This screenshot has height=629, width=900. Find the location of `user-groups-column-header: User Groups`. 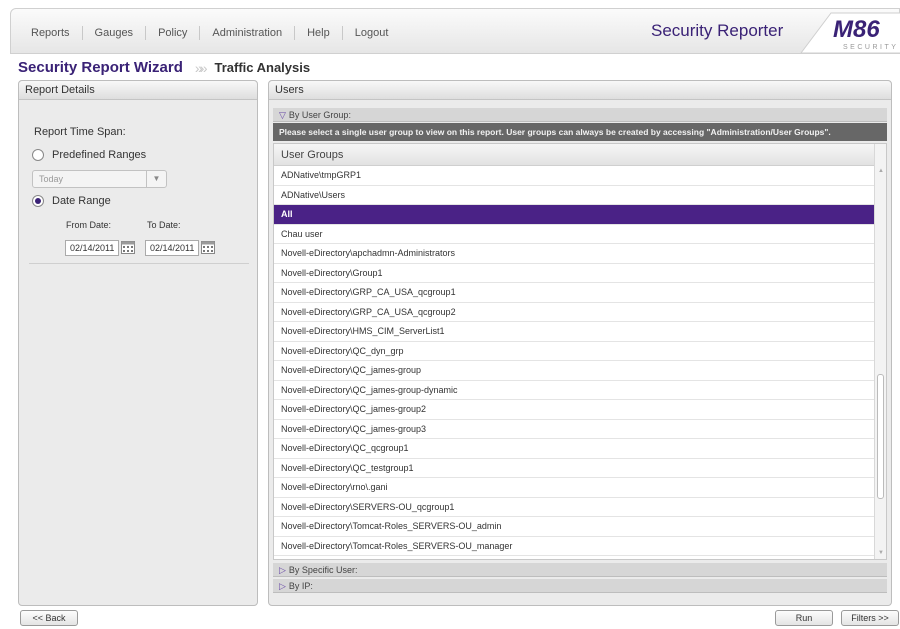

user-groups-column-header: User Groups is located at coordinates (574, 155).